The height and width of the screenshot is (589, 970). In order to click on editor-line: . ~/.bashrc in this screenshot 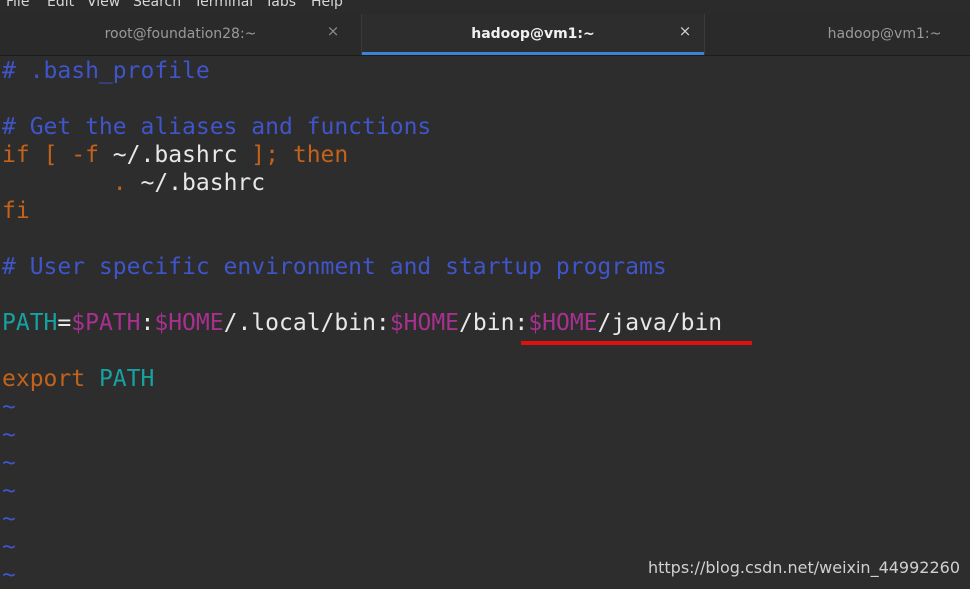, I will do `click(133, 183)`.